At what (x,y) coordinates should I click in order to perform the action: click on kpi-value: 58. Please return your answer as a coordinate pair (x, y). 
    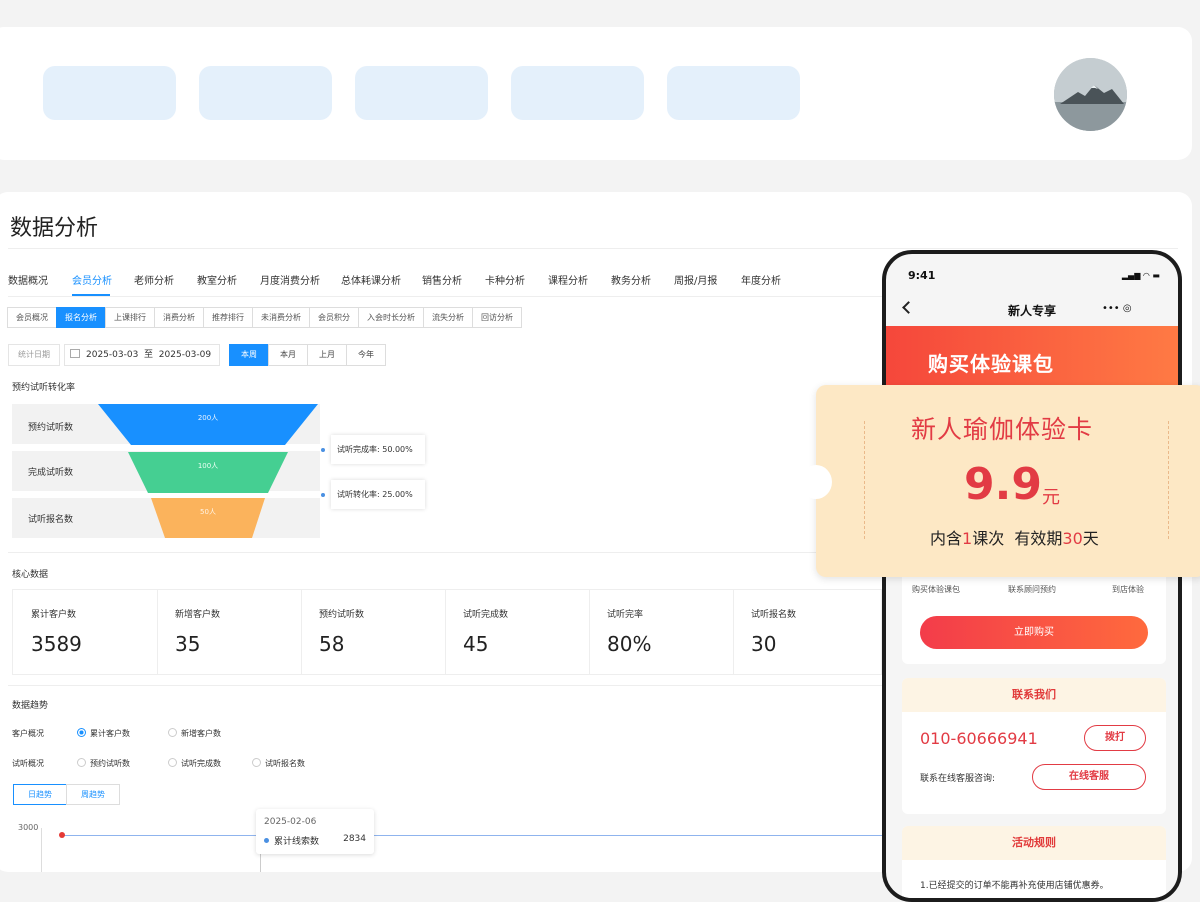
    Looking at the image, I should click on (332, 644).